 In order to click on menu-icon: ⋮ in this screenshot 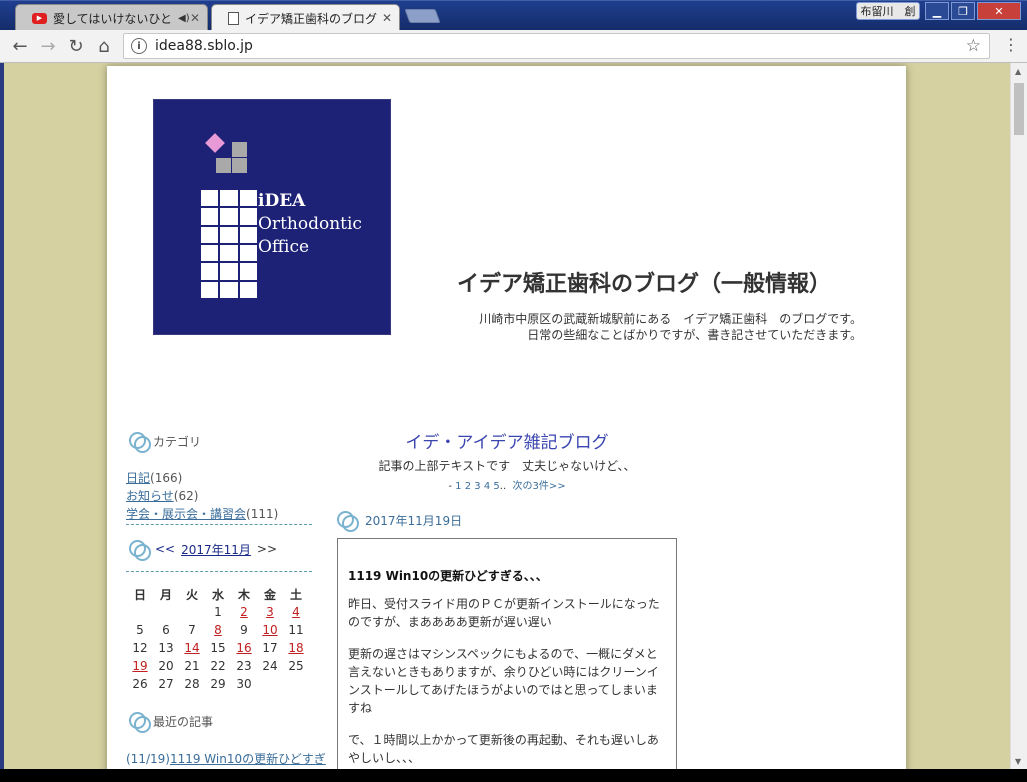, I will do `click(1011, 46)`.